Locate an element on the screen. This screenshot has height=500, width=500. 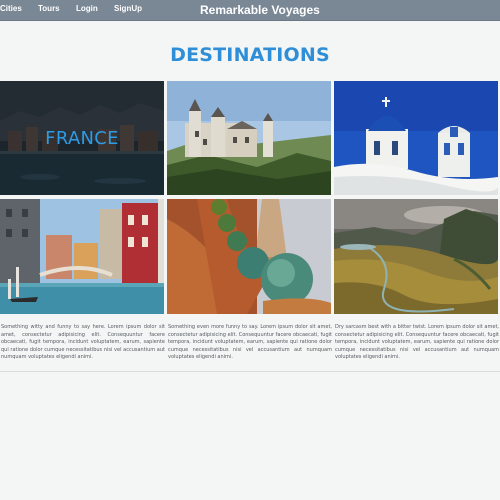
destination-tile-castle is located at coordinates (249, 138).